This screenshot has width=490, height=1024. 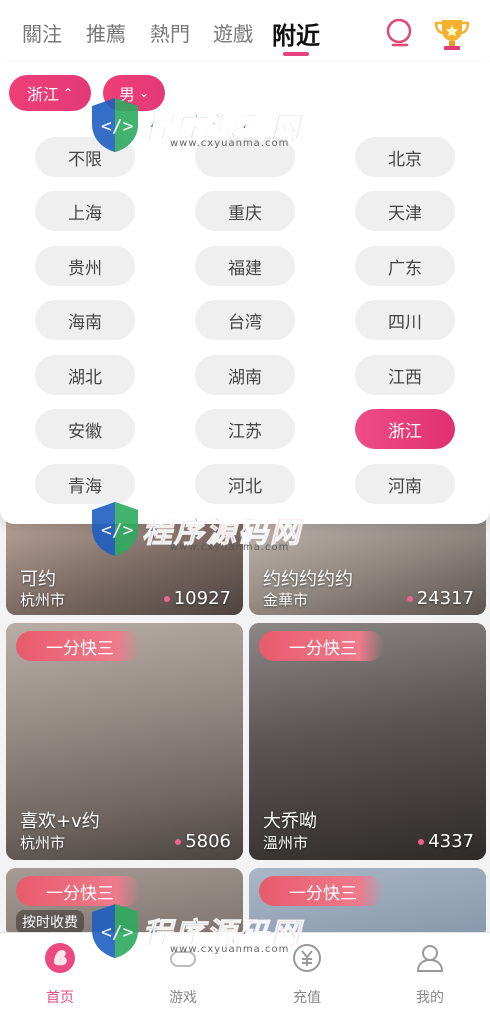 What do you see at coordinates (296, 33) in the screenshot?
I see `tab-nearby: 附近` at bounding box center [296, 33].